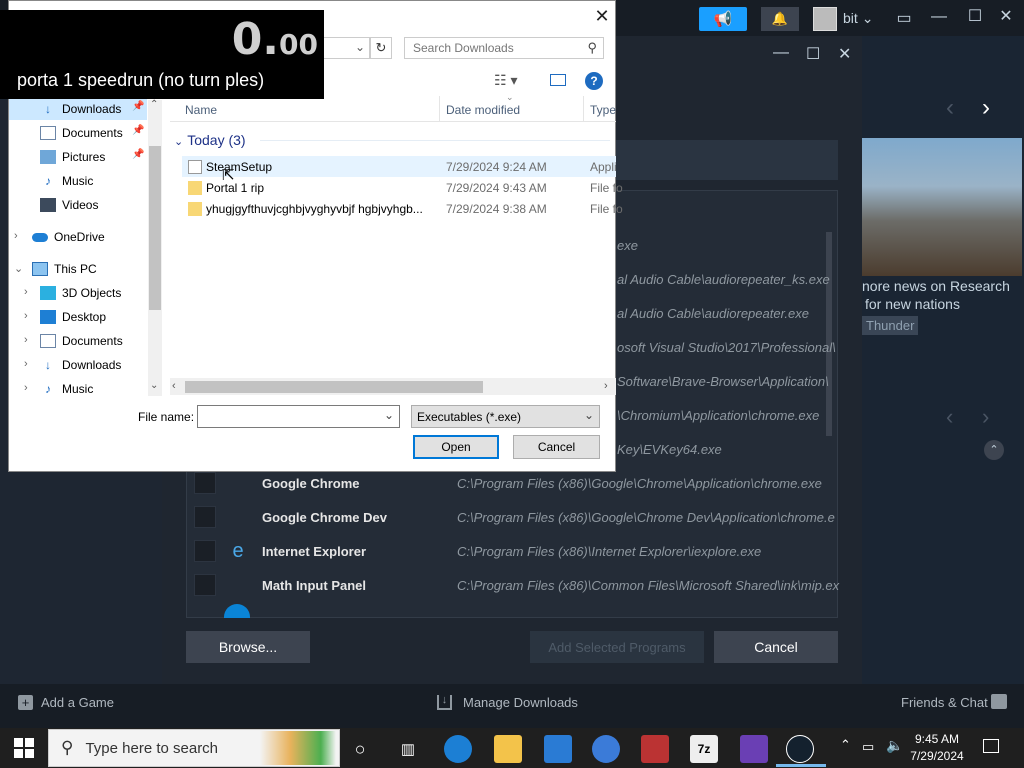  What do you see at coordinates (463, 48) in the screenshot?
I see `search-downloads-placeholder: Search Downloads` at bounding box center [463, 48].